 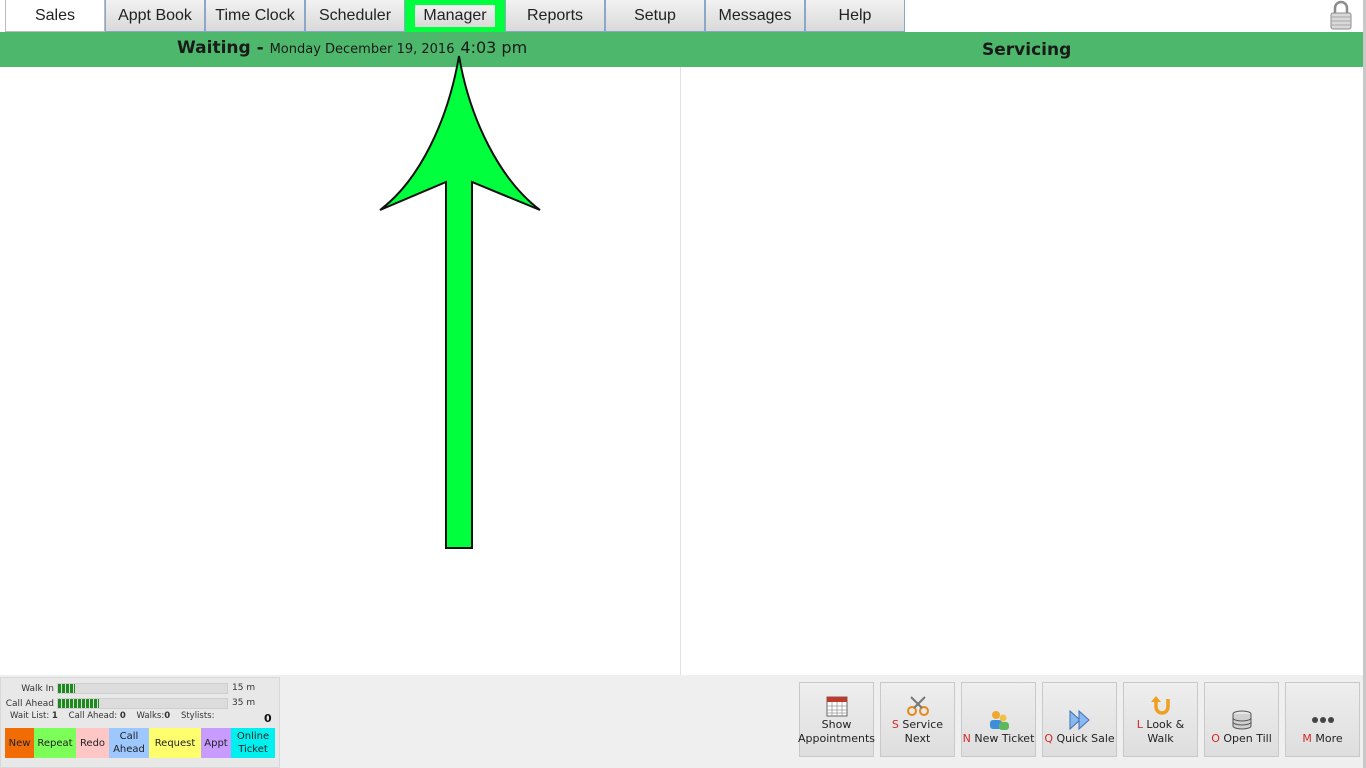 I want to click on green-arrow-icon, so click(x=460, y=302).